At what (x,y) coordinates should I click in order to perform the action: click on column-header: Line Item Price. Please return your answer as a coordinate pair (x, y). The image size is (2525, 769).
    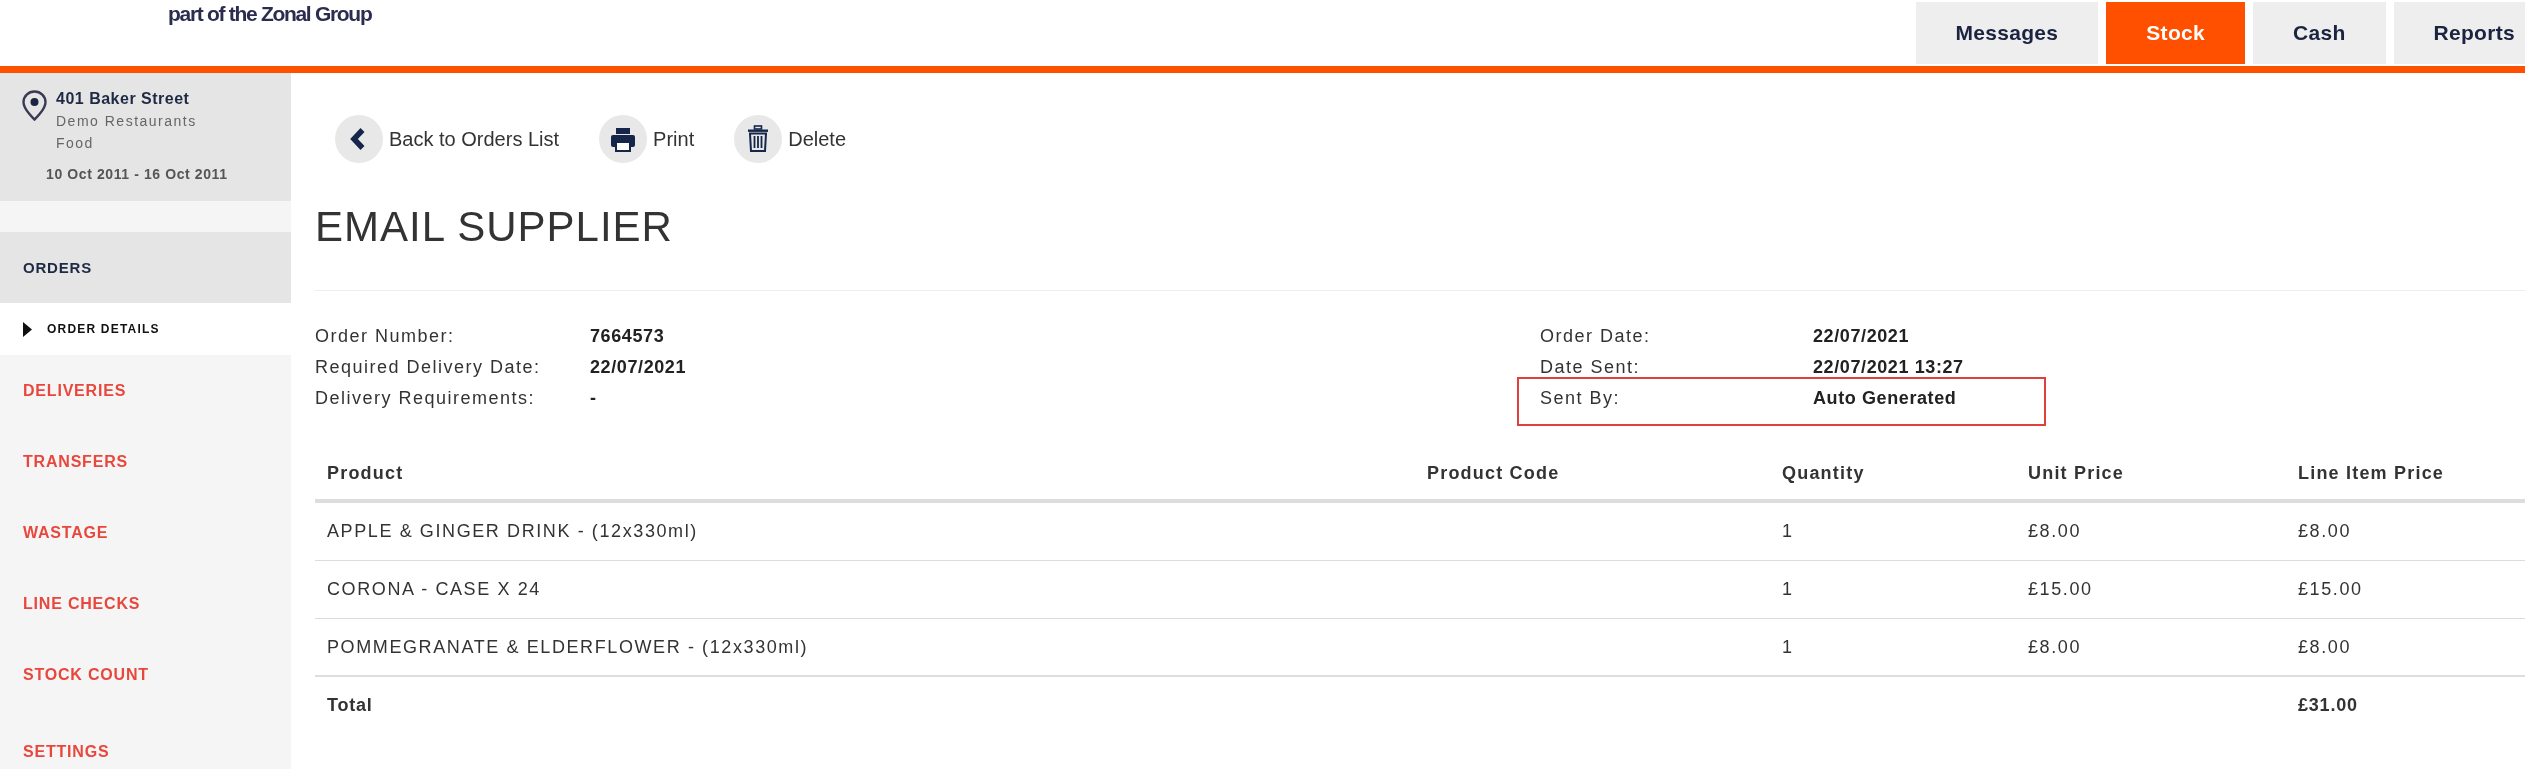
    Looking at the image, I should click on (2371, 473).